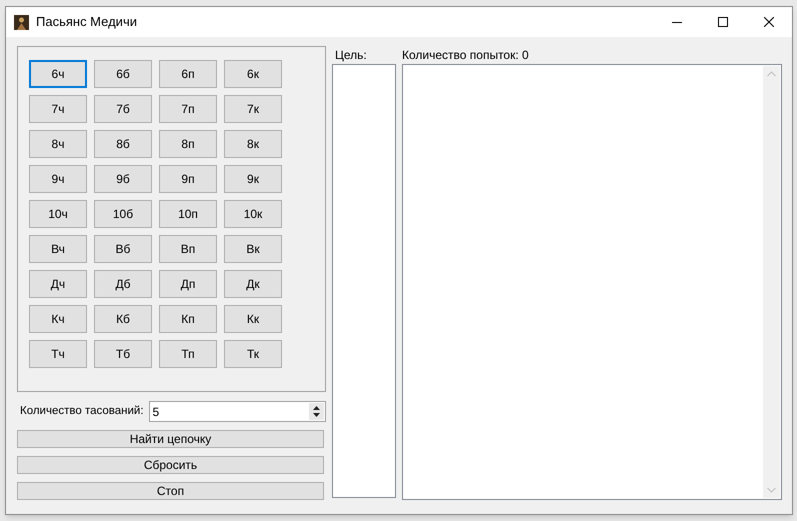  What do you see at coordinates (123, 74) in the screenshot?
I see `card-button: 6б` at bounding box center [123, 74].